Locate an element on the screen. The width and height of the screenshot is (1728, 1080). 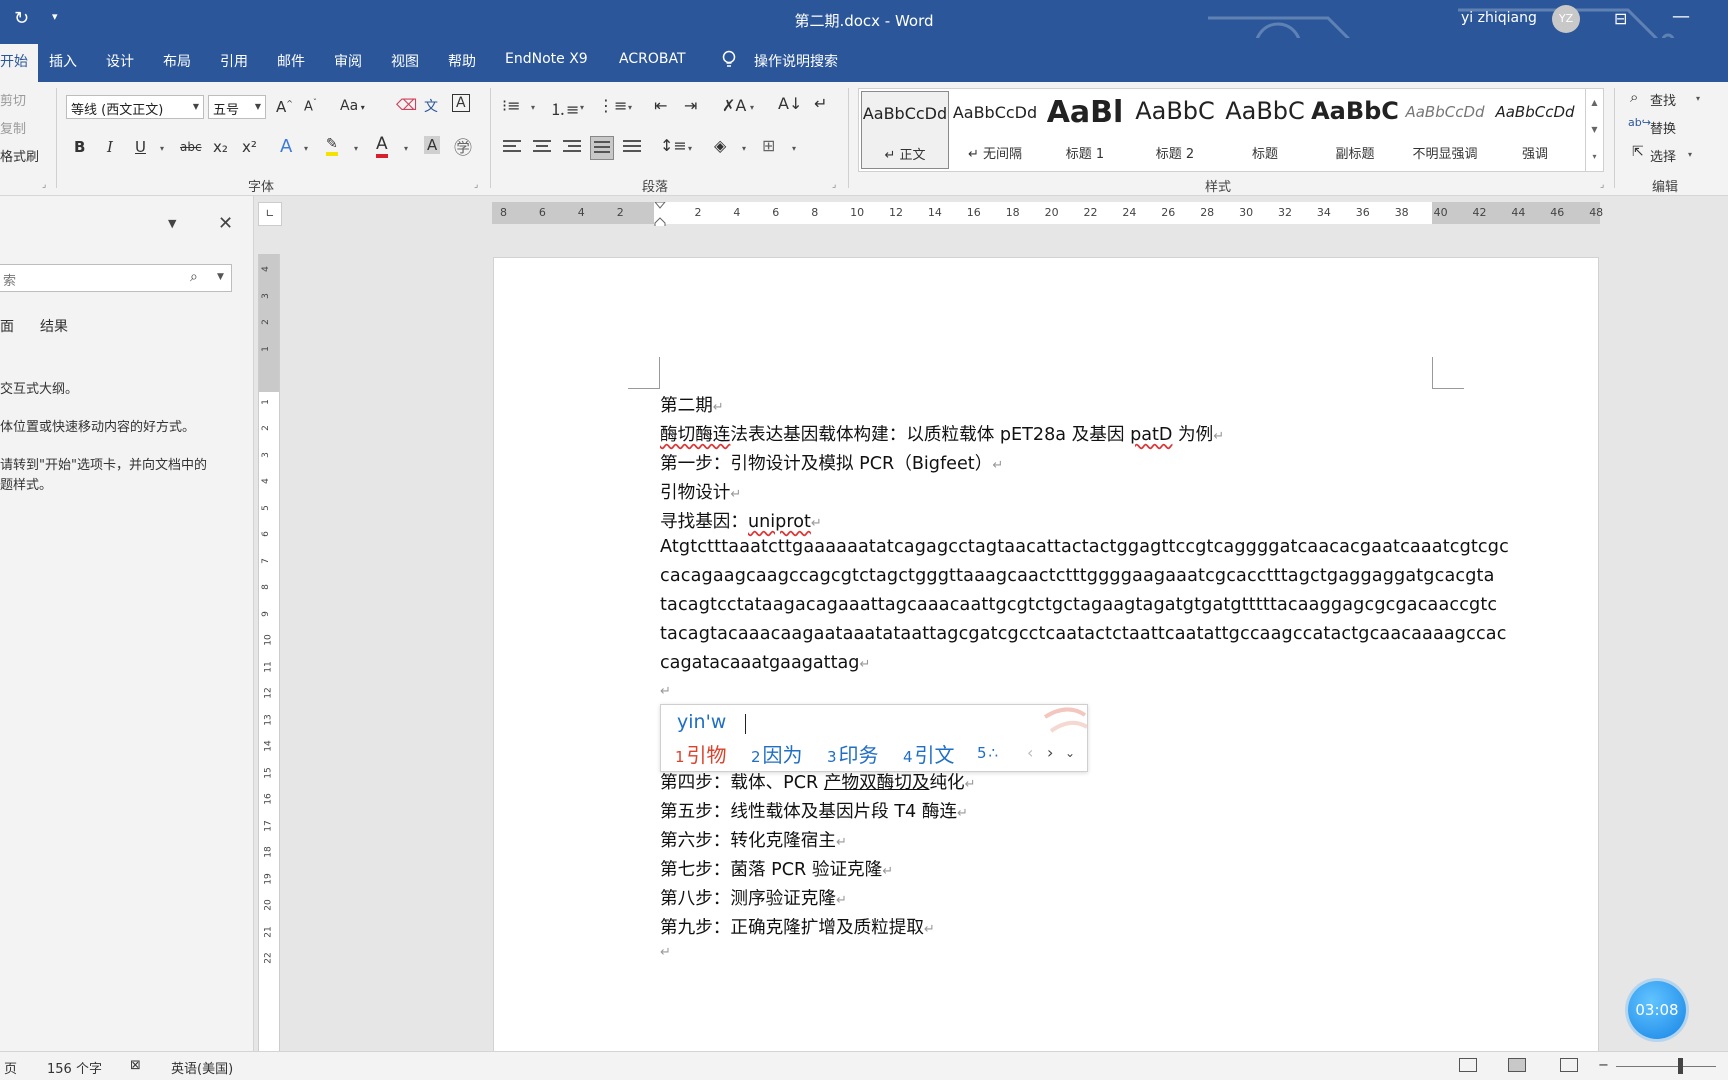
search-icon: ⌕ is located at coordinates (194, 277).